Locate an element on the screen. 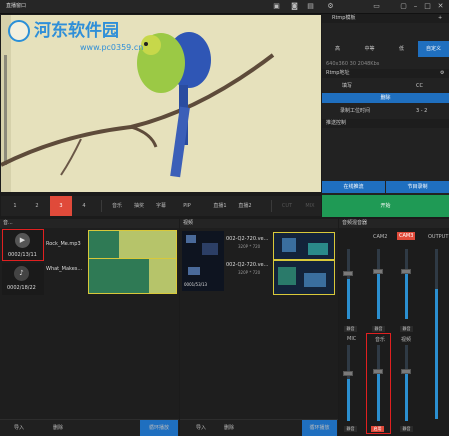  video-import-button: 导入 is located at coordinates (201, 428).